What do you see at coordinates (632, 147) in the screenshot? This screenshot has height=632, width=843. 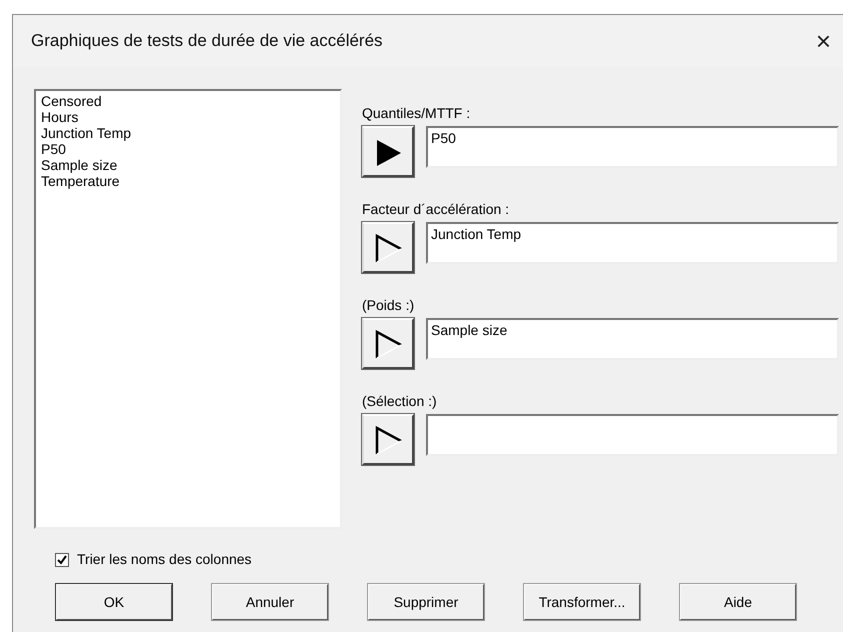 I see `variable-field: P50` at bounding box center [632, 147].